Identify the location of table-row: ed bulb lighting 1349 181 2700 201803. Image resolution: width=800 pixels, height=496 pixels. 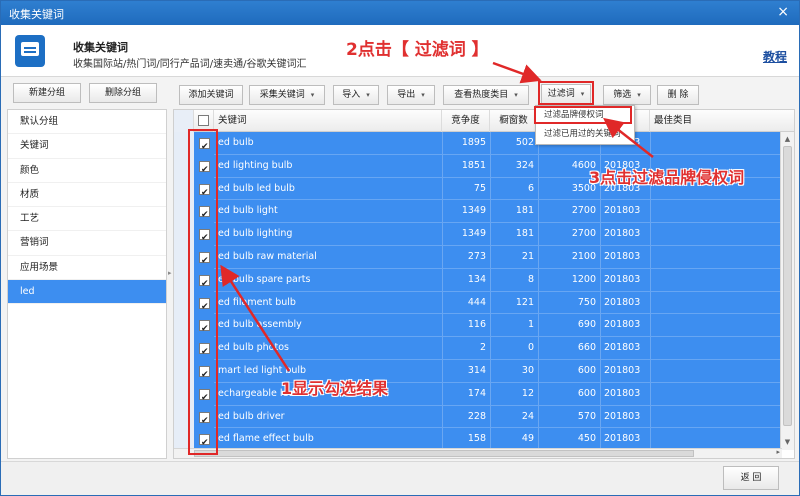
(478, 234).